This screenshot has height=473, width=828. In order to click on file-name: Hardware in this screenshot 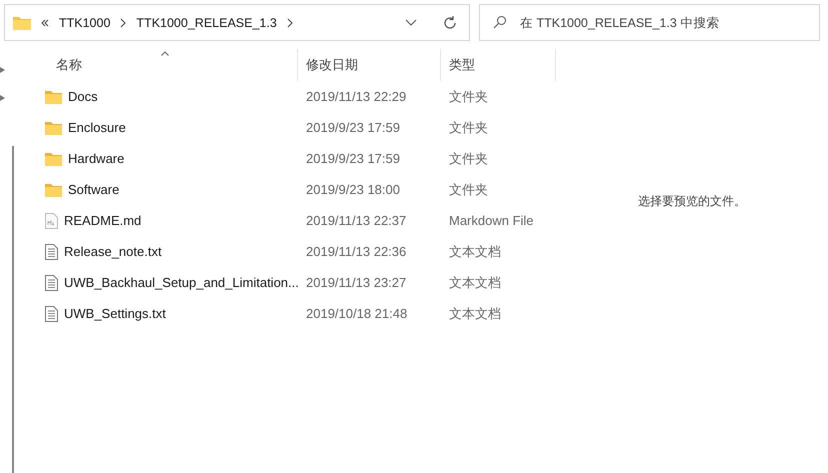, I will do `click(96, 158)`.